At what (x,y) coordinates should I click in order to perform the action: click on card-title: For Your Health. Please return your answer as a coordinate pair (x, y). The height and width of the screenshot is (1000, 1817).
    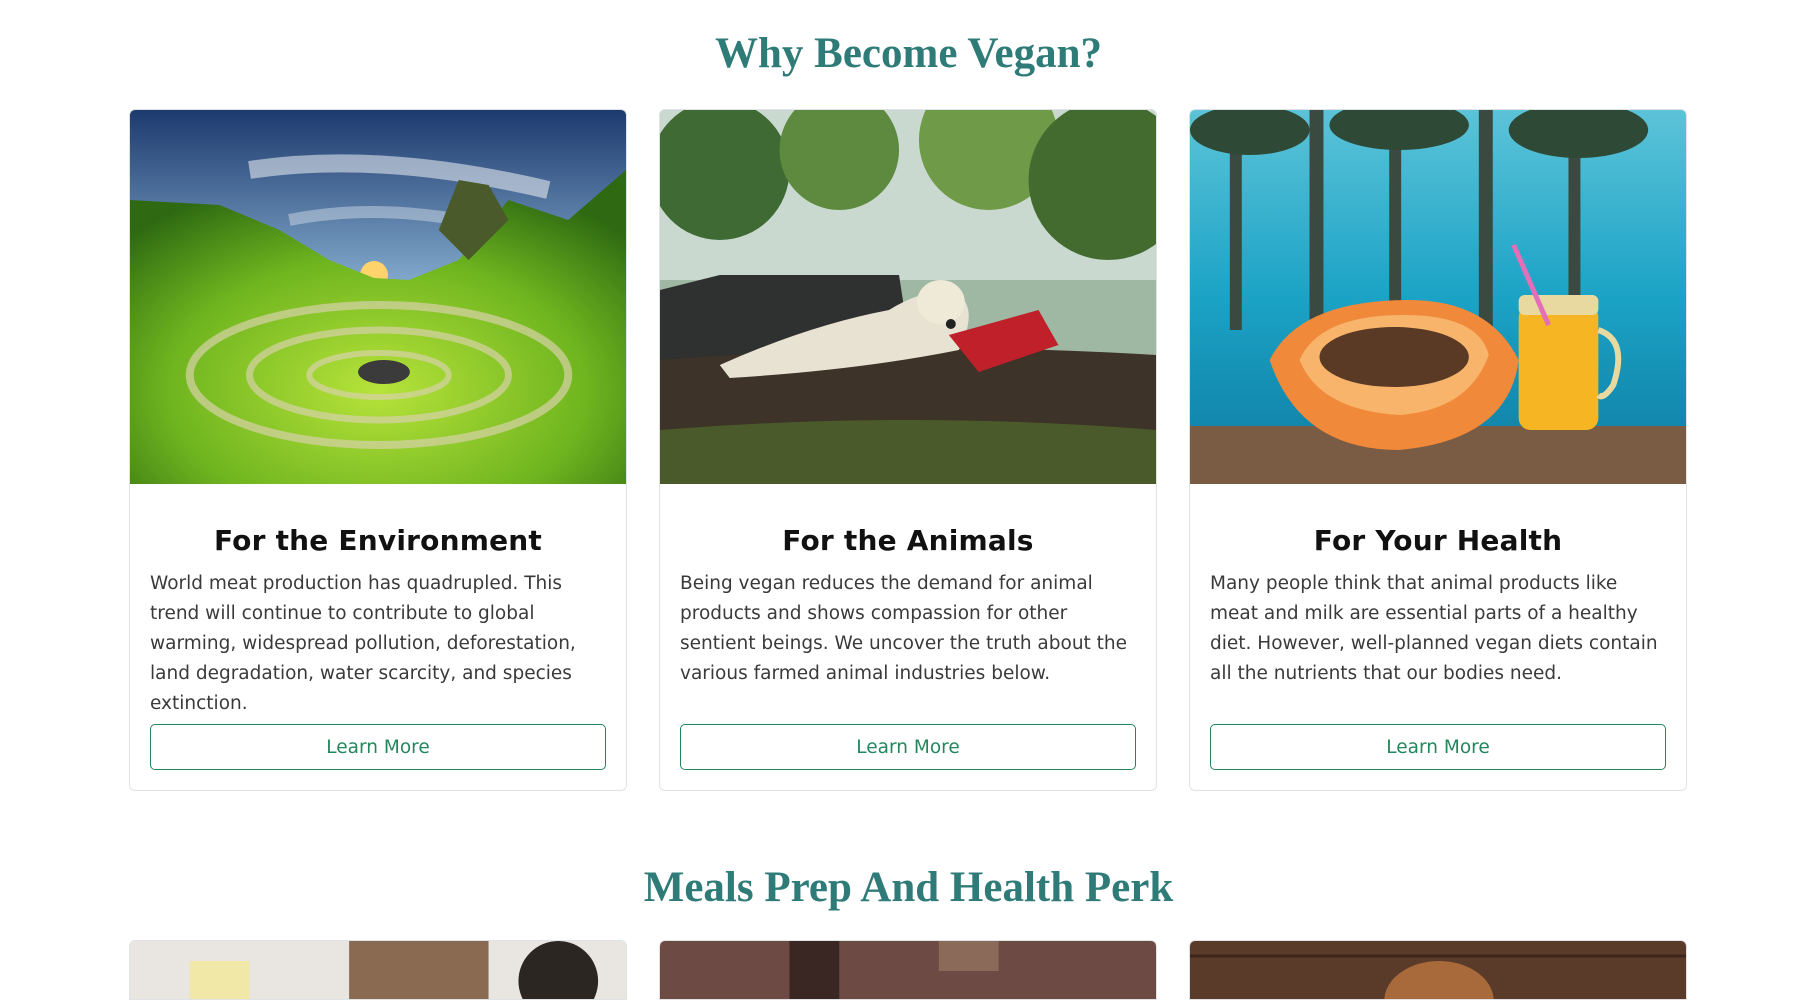
    Looking at the image, I should click on (1438, 540).